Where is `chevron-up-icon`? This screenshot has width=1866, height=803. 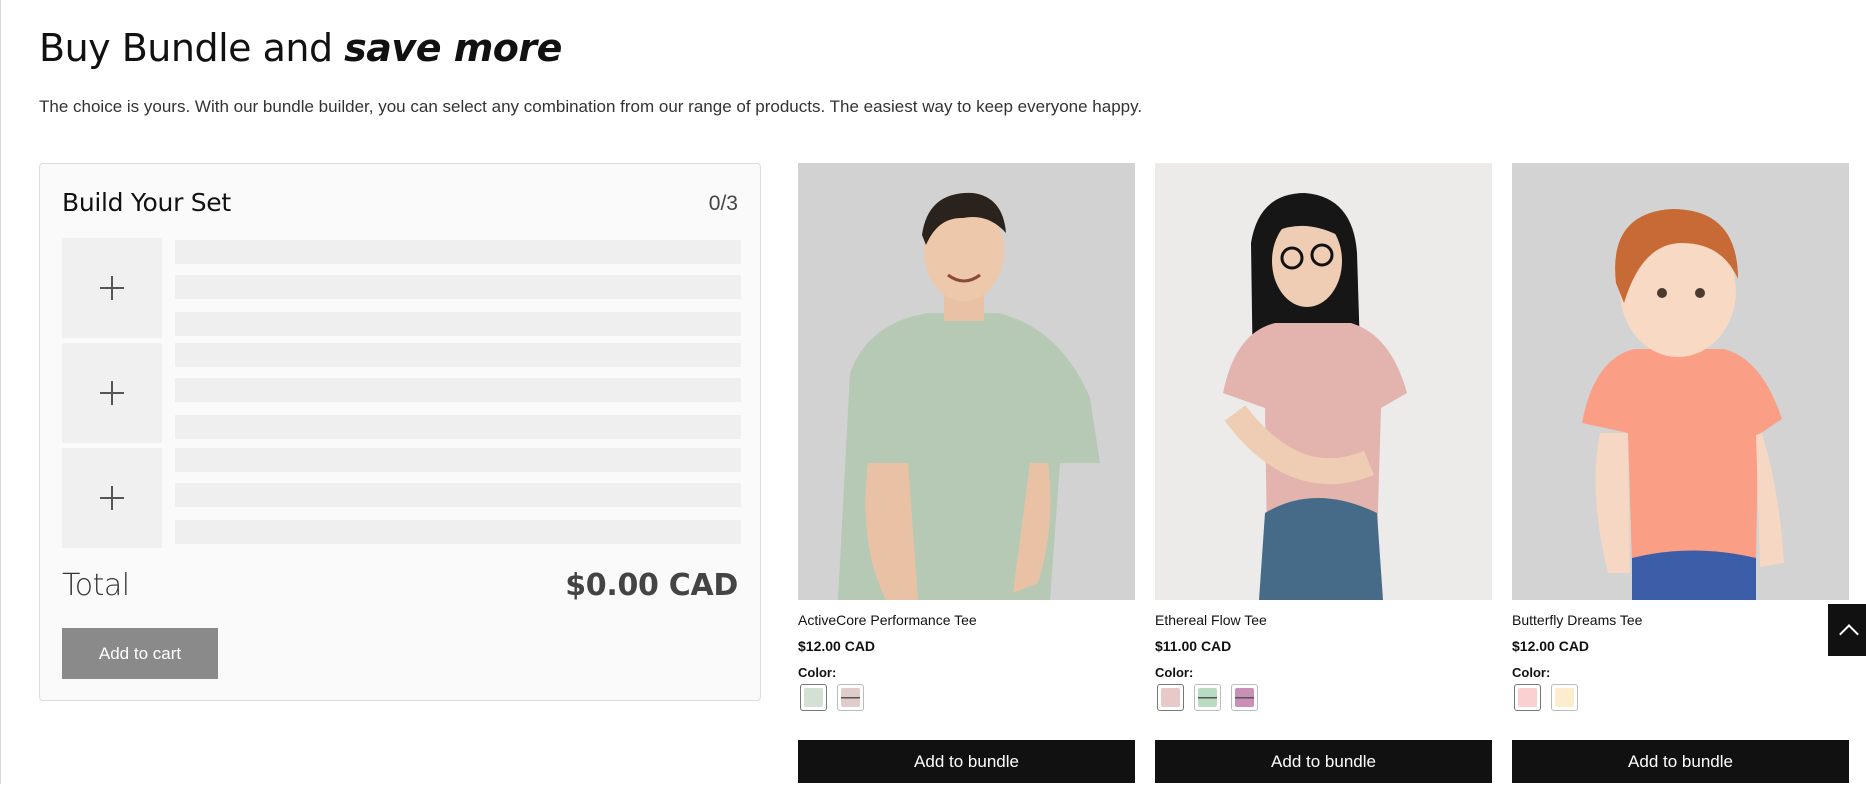 chevron-up-icon is located at coordinates (1849, 634).